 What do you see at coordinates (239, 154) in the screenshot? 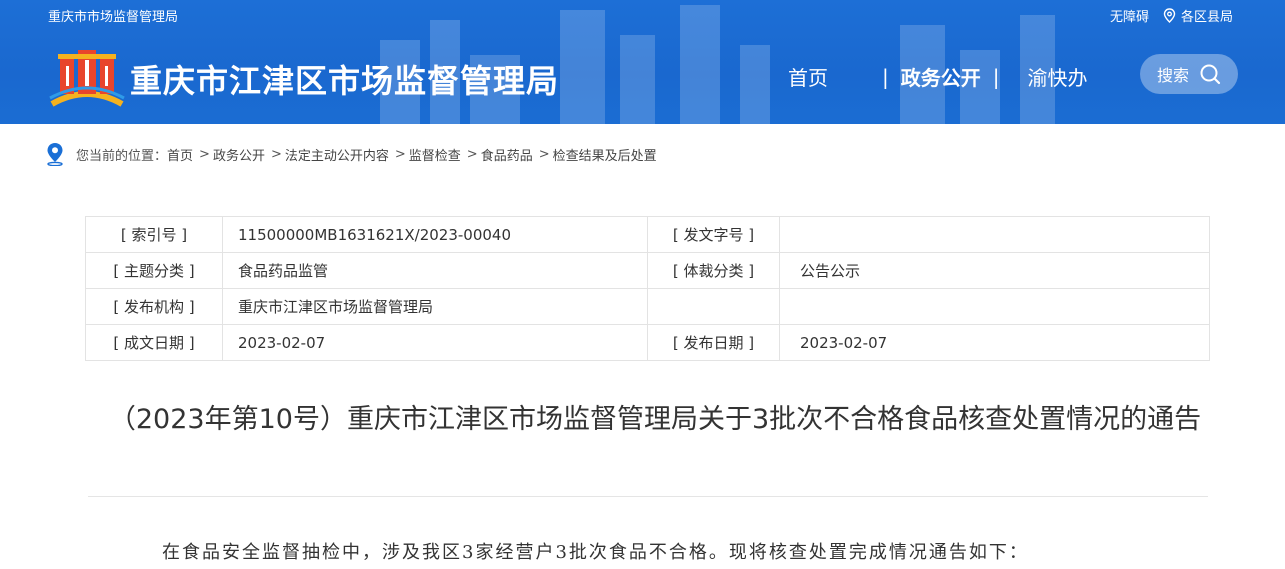
I see `breadcrumb-item-gov-affairs: 政务公开` at bounding box center [239, 154].